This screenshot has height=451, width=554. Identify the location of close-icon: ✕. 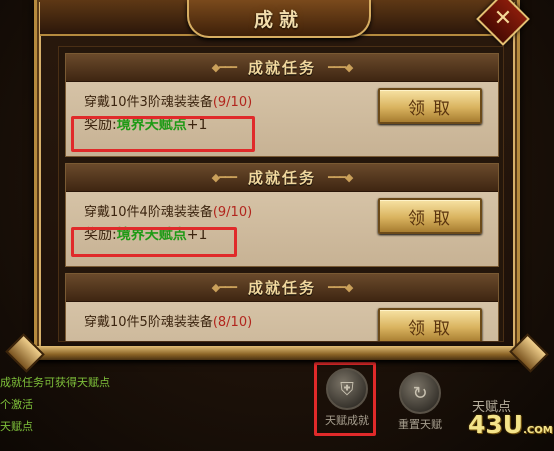
(503, 18).